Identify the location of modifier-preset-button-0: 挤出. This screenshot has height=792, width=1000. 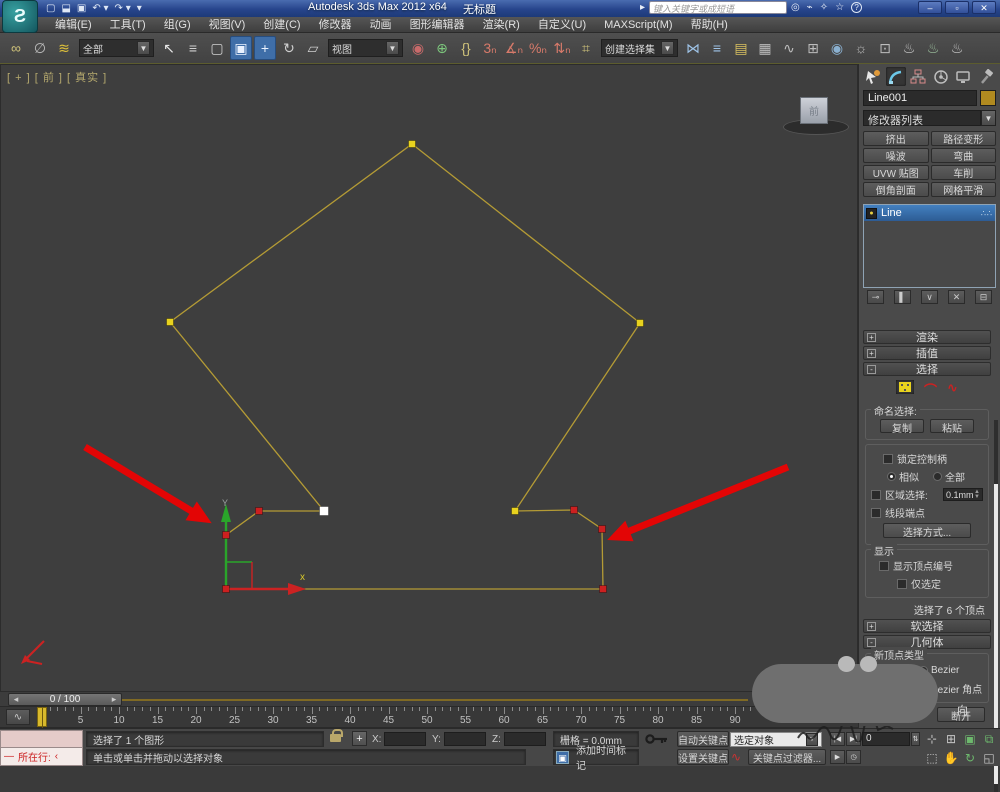
(896, 138).